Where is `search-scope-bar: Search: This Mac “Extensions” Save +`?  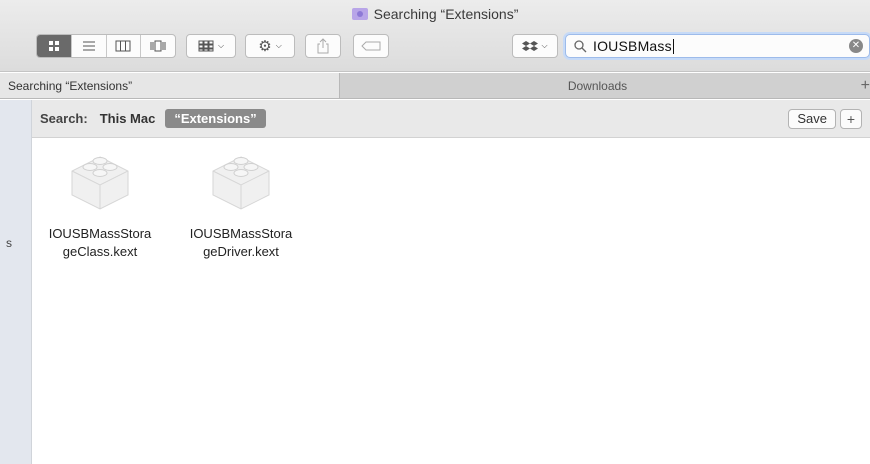 search-scope-bar: Search: This Mac “Extensions” Save + is located at coordinates (451, 119).